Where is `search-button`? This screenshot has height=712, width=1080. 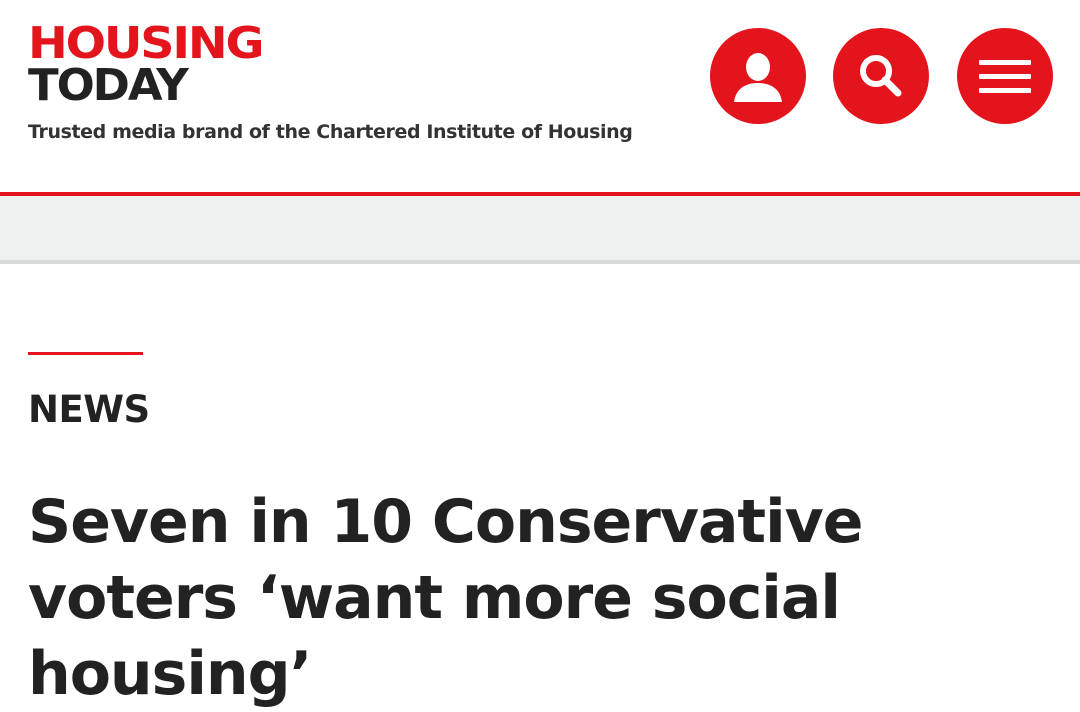
search-button is located at coordinates (881, 76).